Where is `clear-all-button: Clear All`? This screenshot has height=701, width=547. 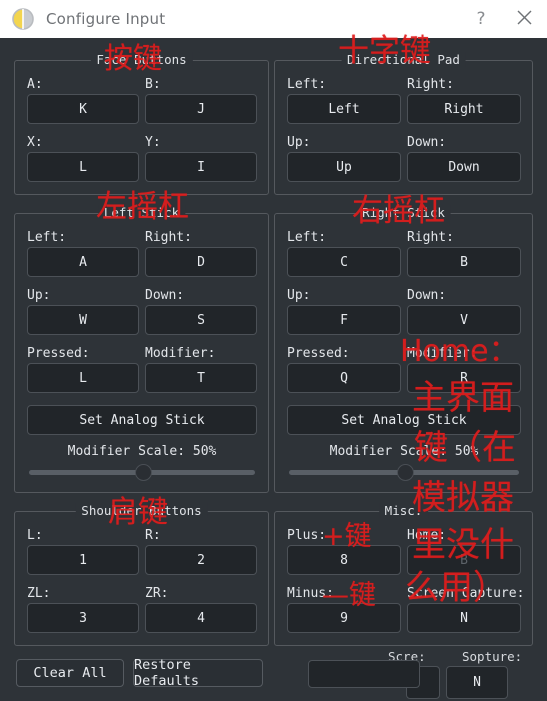 clear-all-button: Clear All is located at coordinates (70, 673).